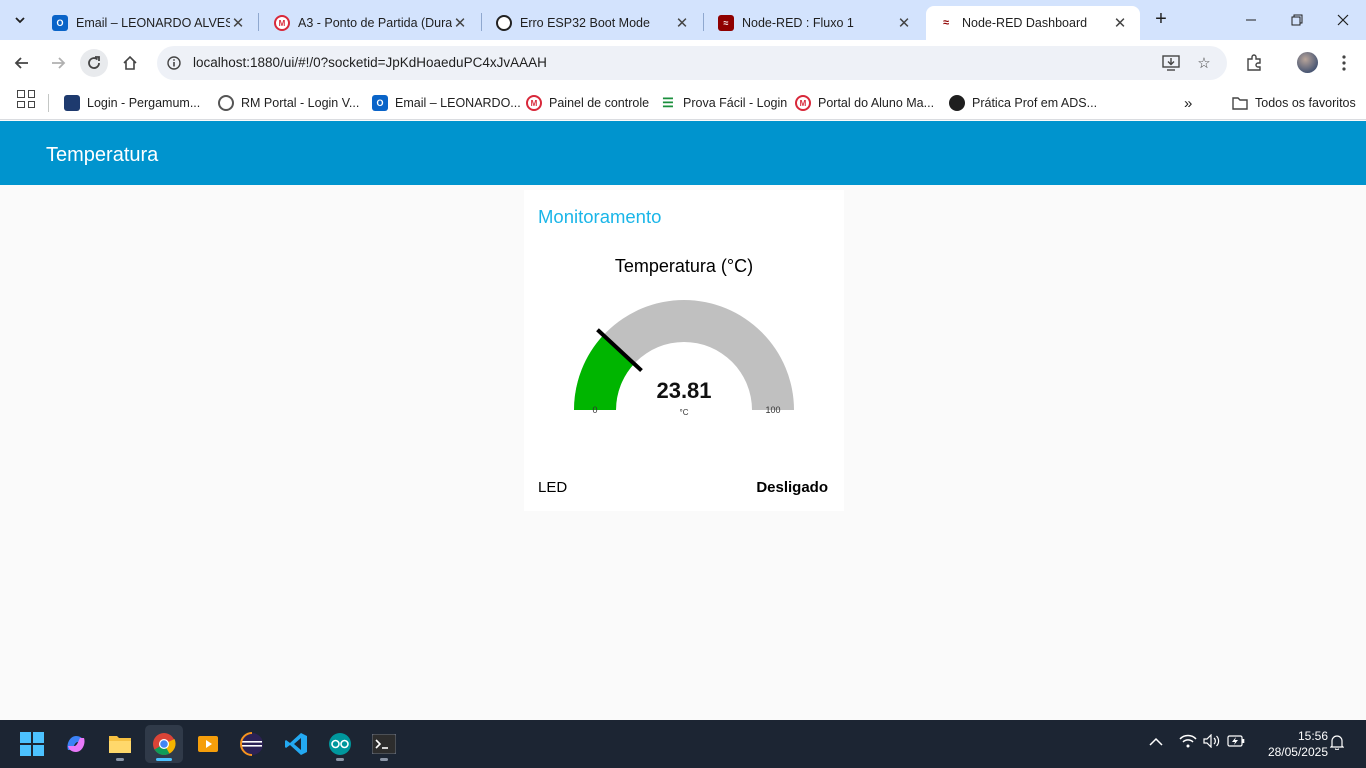  What do you see at coordinates (102, 155) in the screenshot?
I see `page-title: Temperatura` at bounding box center [102, 155].